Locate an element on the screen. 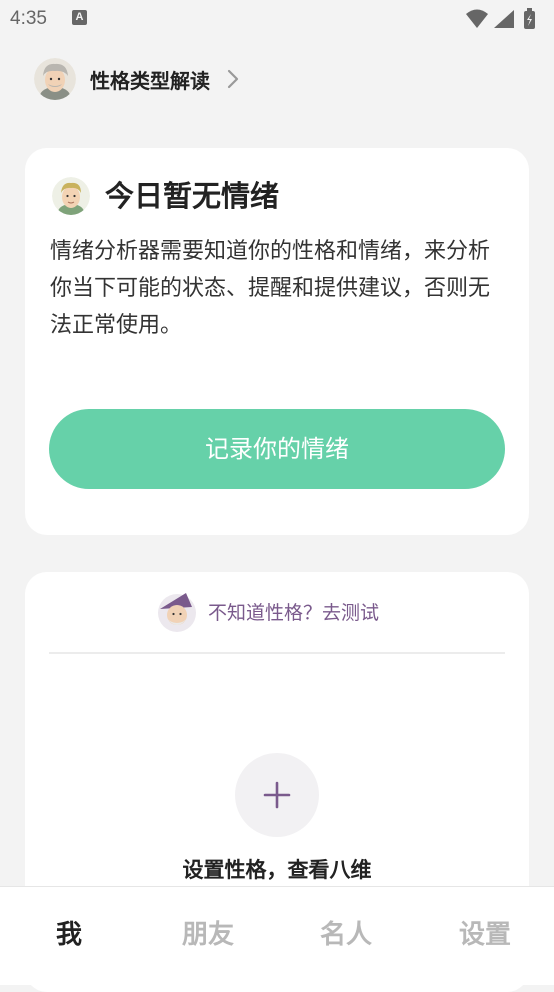 The height and width of the screenshot is (992, 554). wifi-icon is located at coordinates (477, 18).